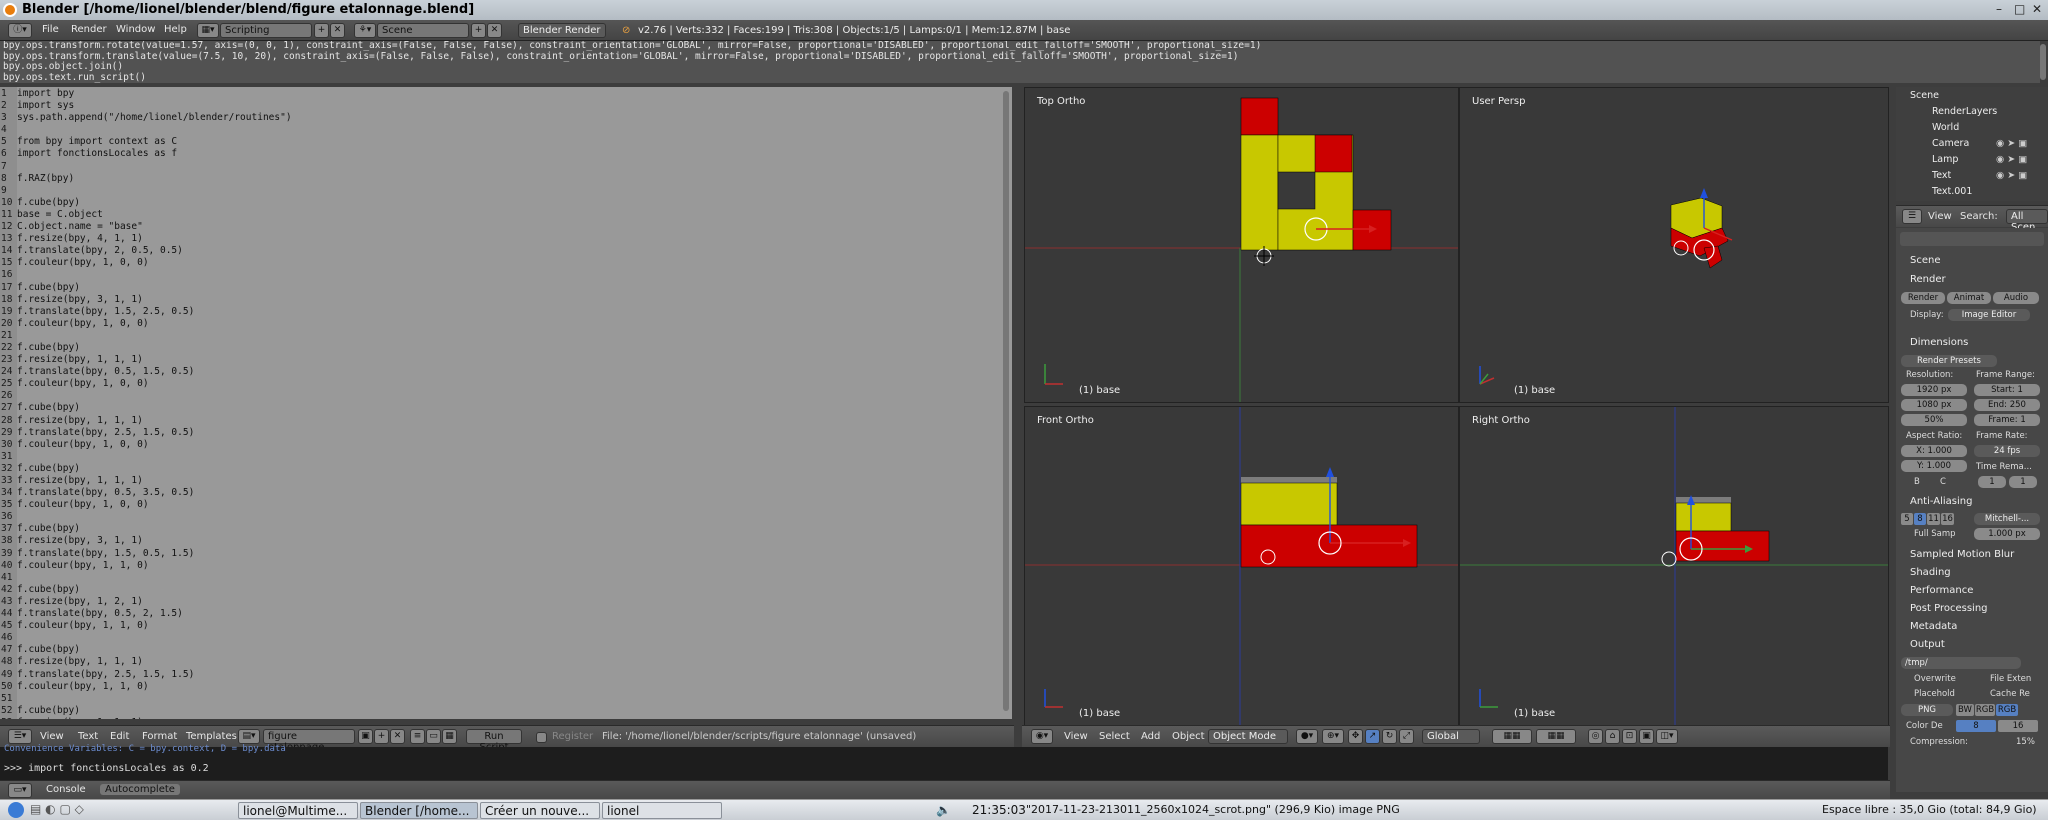 This screenshot has height=820, width=2048. What do you see at coordinates (500, 94) in the screenshot?
I see `code-line: 1 import bpy` at bounding box center [500, 94].